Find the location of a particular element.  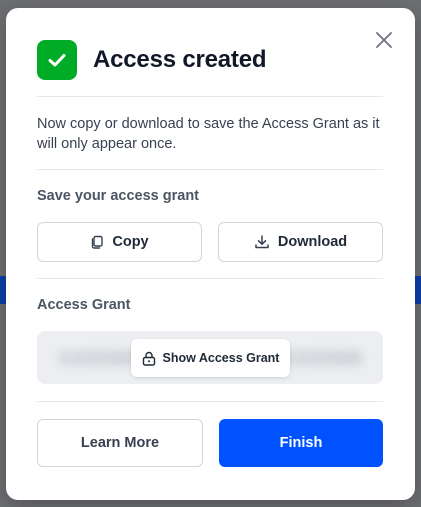

learn-more-button: Learn More is located at coordinates (120, 443).